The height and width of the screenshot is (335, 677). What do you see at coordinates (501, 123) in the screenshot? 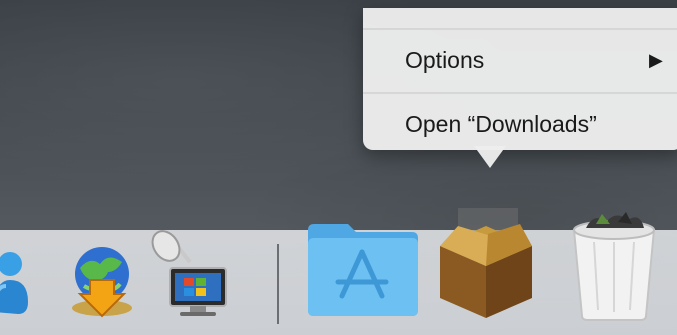
I see `menu-item-label: Open “Downloads”` at bounding box center [501, 123].